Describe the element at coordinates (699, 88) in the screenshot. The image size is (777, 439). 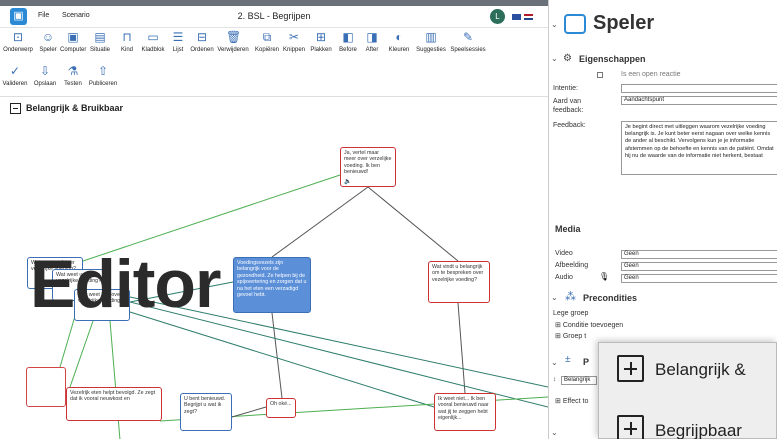
I see `intentie-field` at that location.